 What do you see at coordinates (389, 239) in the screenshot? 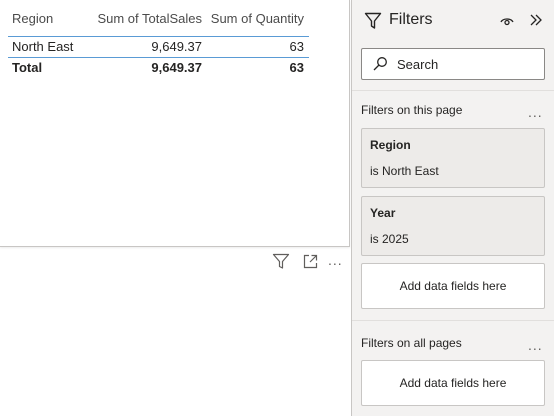
I see `filter-card-value: is 2025` at bounding box center [389, 239].